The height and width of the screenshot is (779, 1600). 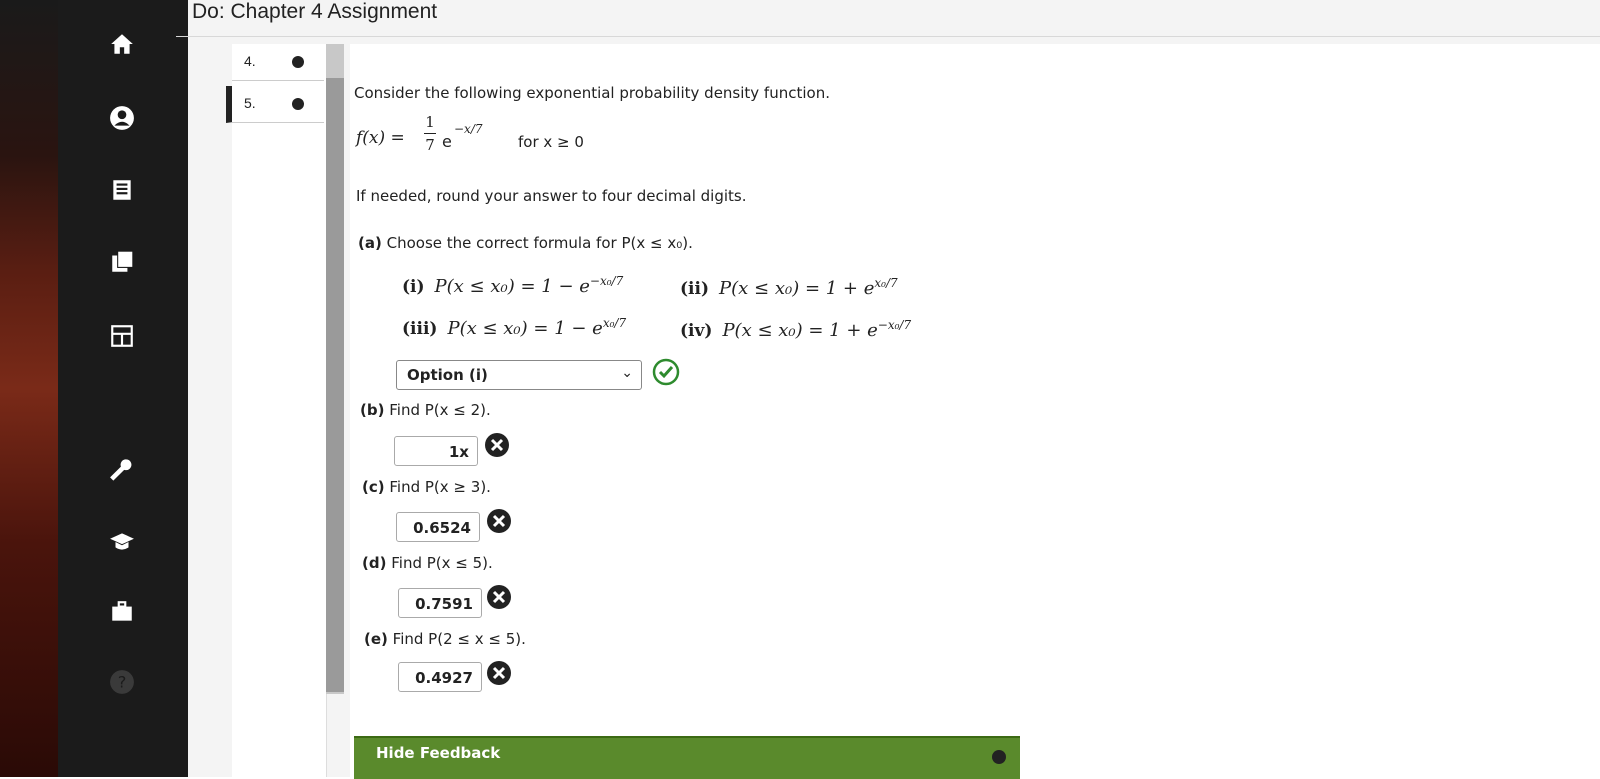 What do you see at coordinates (440, 410) in the screenshot?
I see `part-b-text: Find P(x ≤ 2).` at bounding box center [440, 410].